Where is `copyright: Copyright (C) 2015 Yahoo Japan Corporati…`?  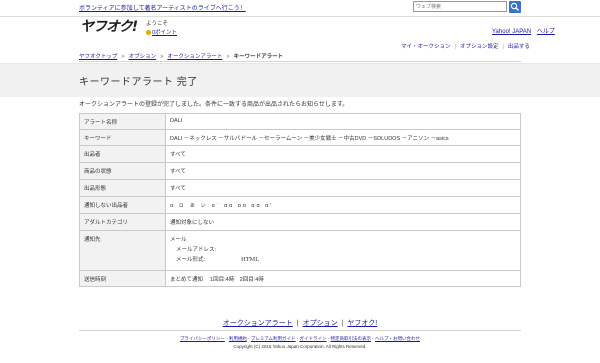 copyright: Copyright (C) 2015 Yahoo Japan Corporati… is located at coordinates (300, 346).